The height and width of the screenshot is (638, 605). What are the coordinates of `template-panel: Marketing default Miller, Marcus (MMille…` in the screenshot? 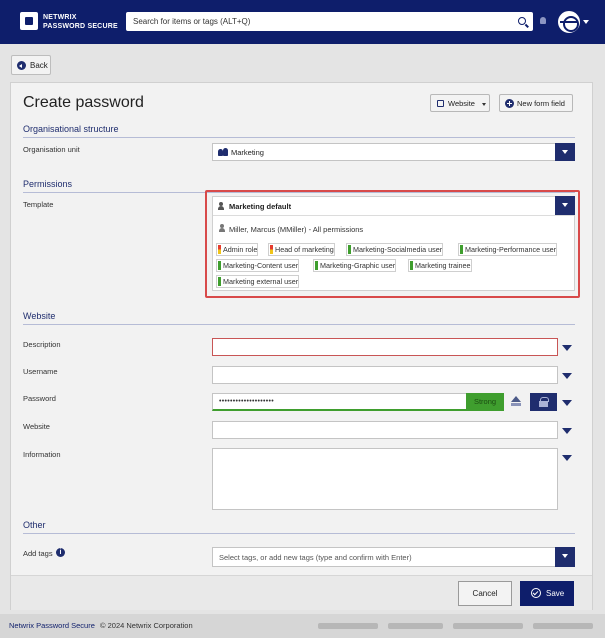 It's located at (393, 243).